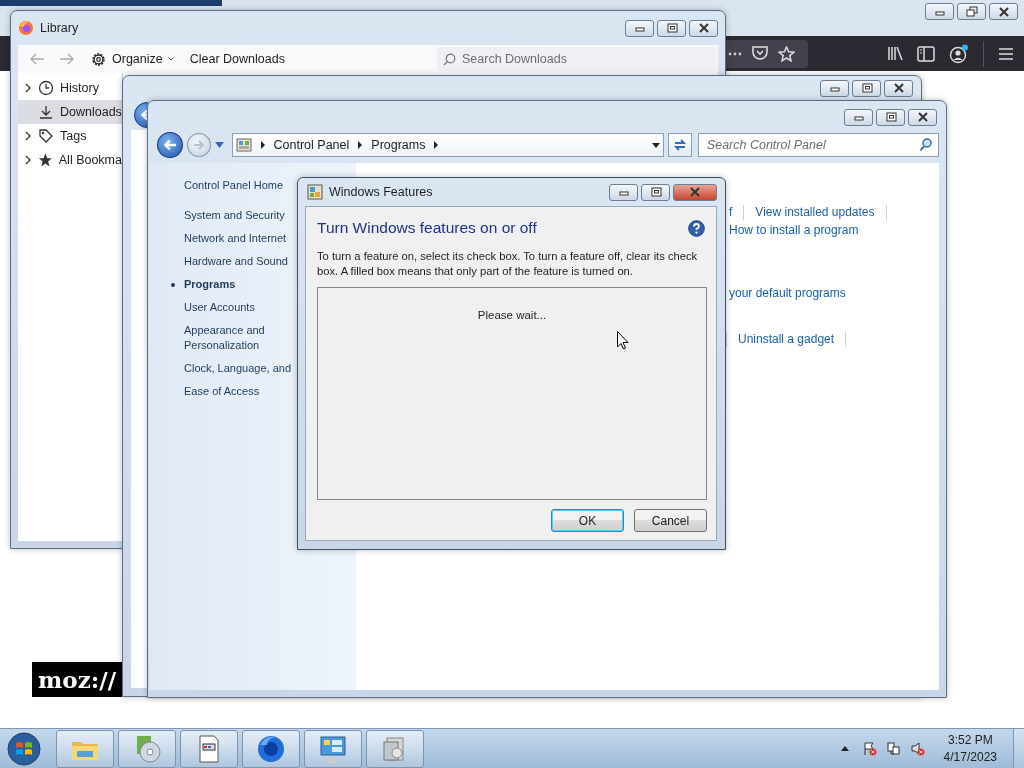 The width and height of the screenshot is (1024, 768). I want to click on account-icon, so click(959, 53).